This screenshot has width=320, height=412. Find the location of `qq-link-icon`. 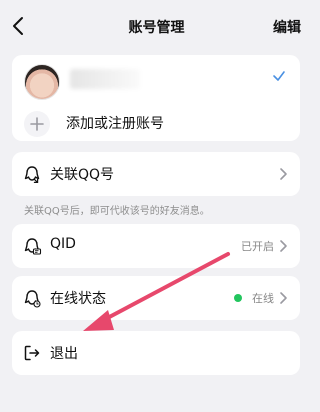

qq-link-icon is located at coordinates (32, 174).